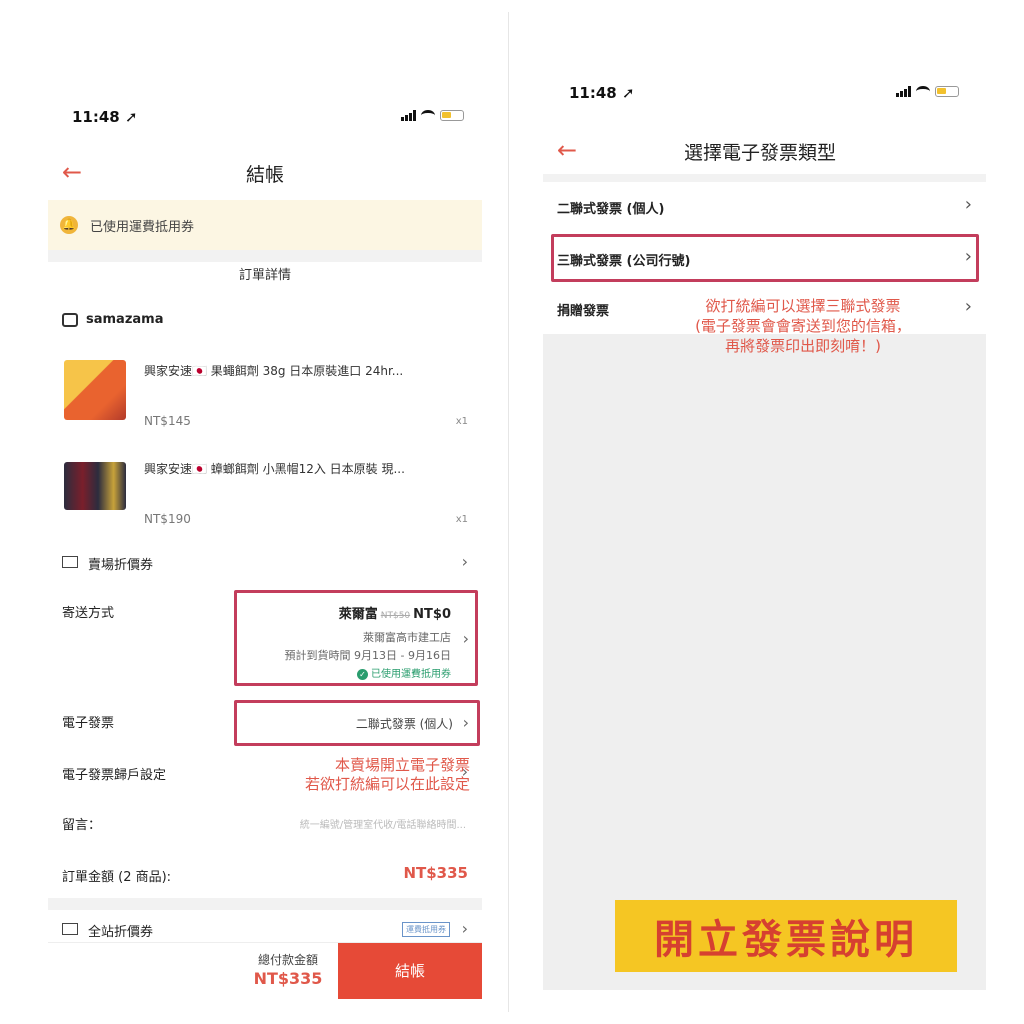  Describe the element at coordinates (121, 932) in the screenshot. I see `site-coupon-label: 全站折價券` at that location.